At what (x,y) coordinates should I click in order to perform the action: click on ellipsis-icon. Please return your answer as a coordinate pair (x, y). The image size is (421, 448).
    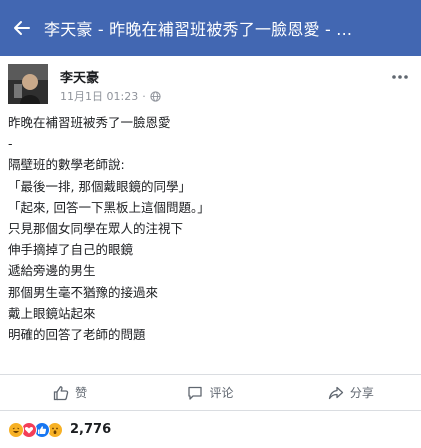
    Looking at the image, I should click on (400, 77).